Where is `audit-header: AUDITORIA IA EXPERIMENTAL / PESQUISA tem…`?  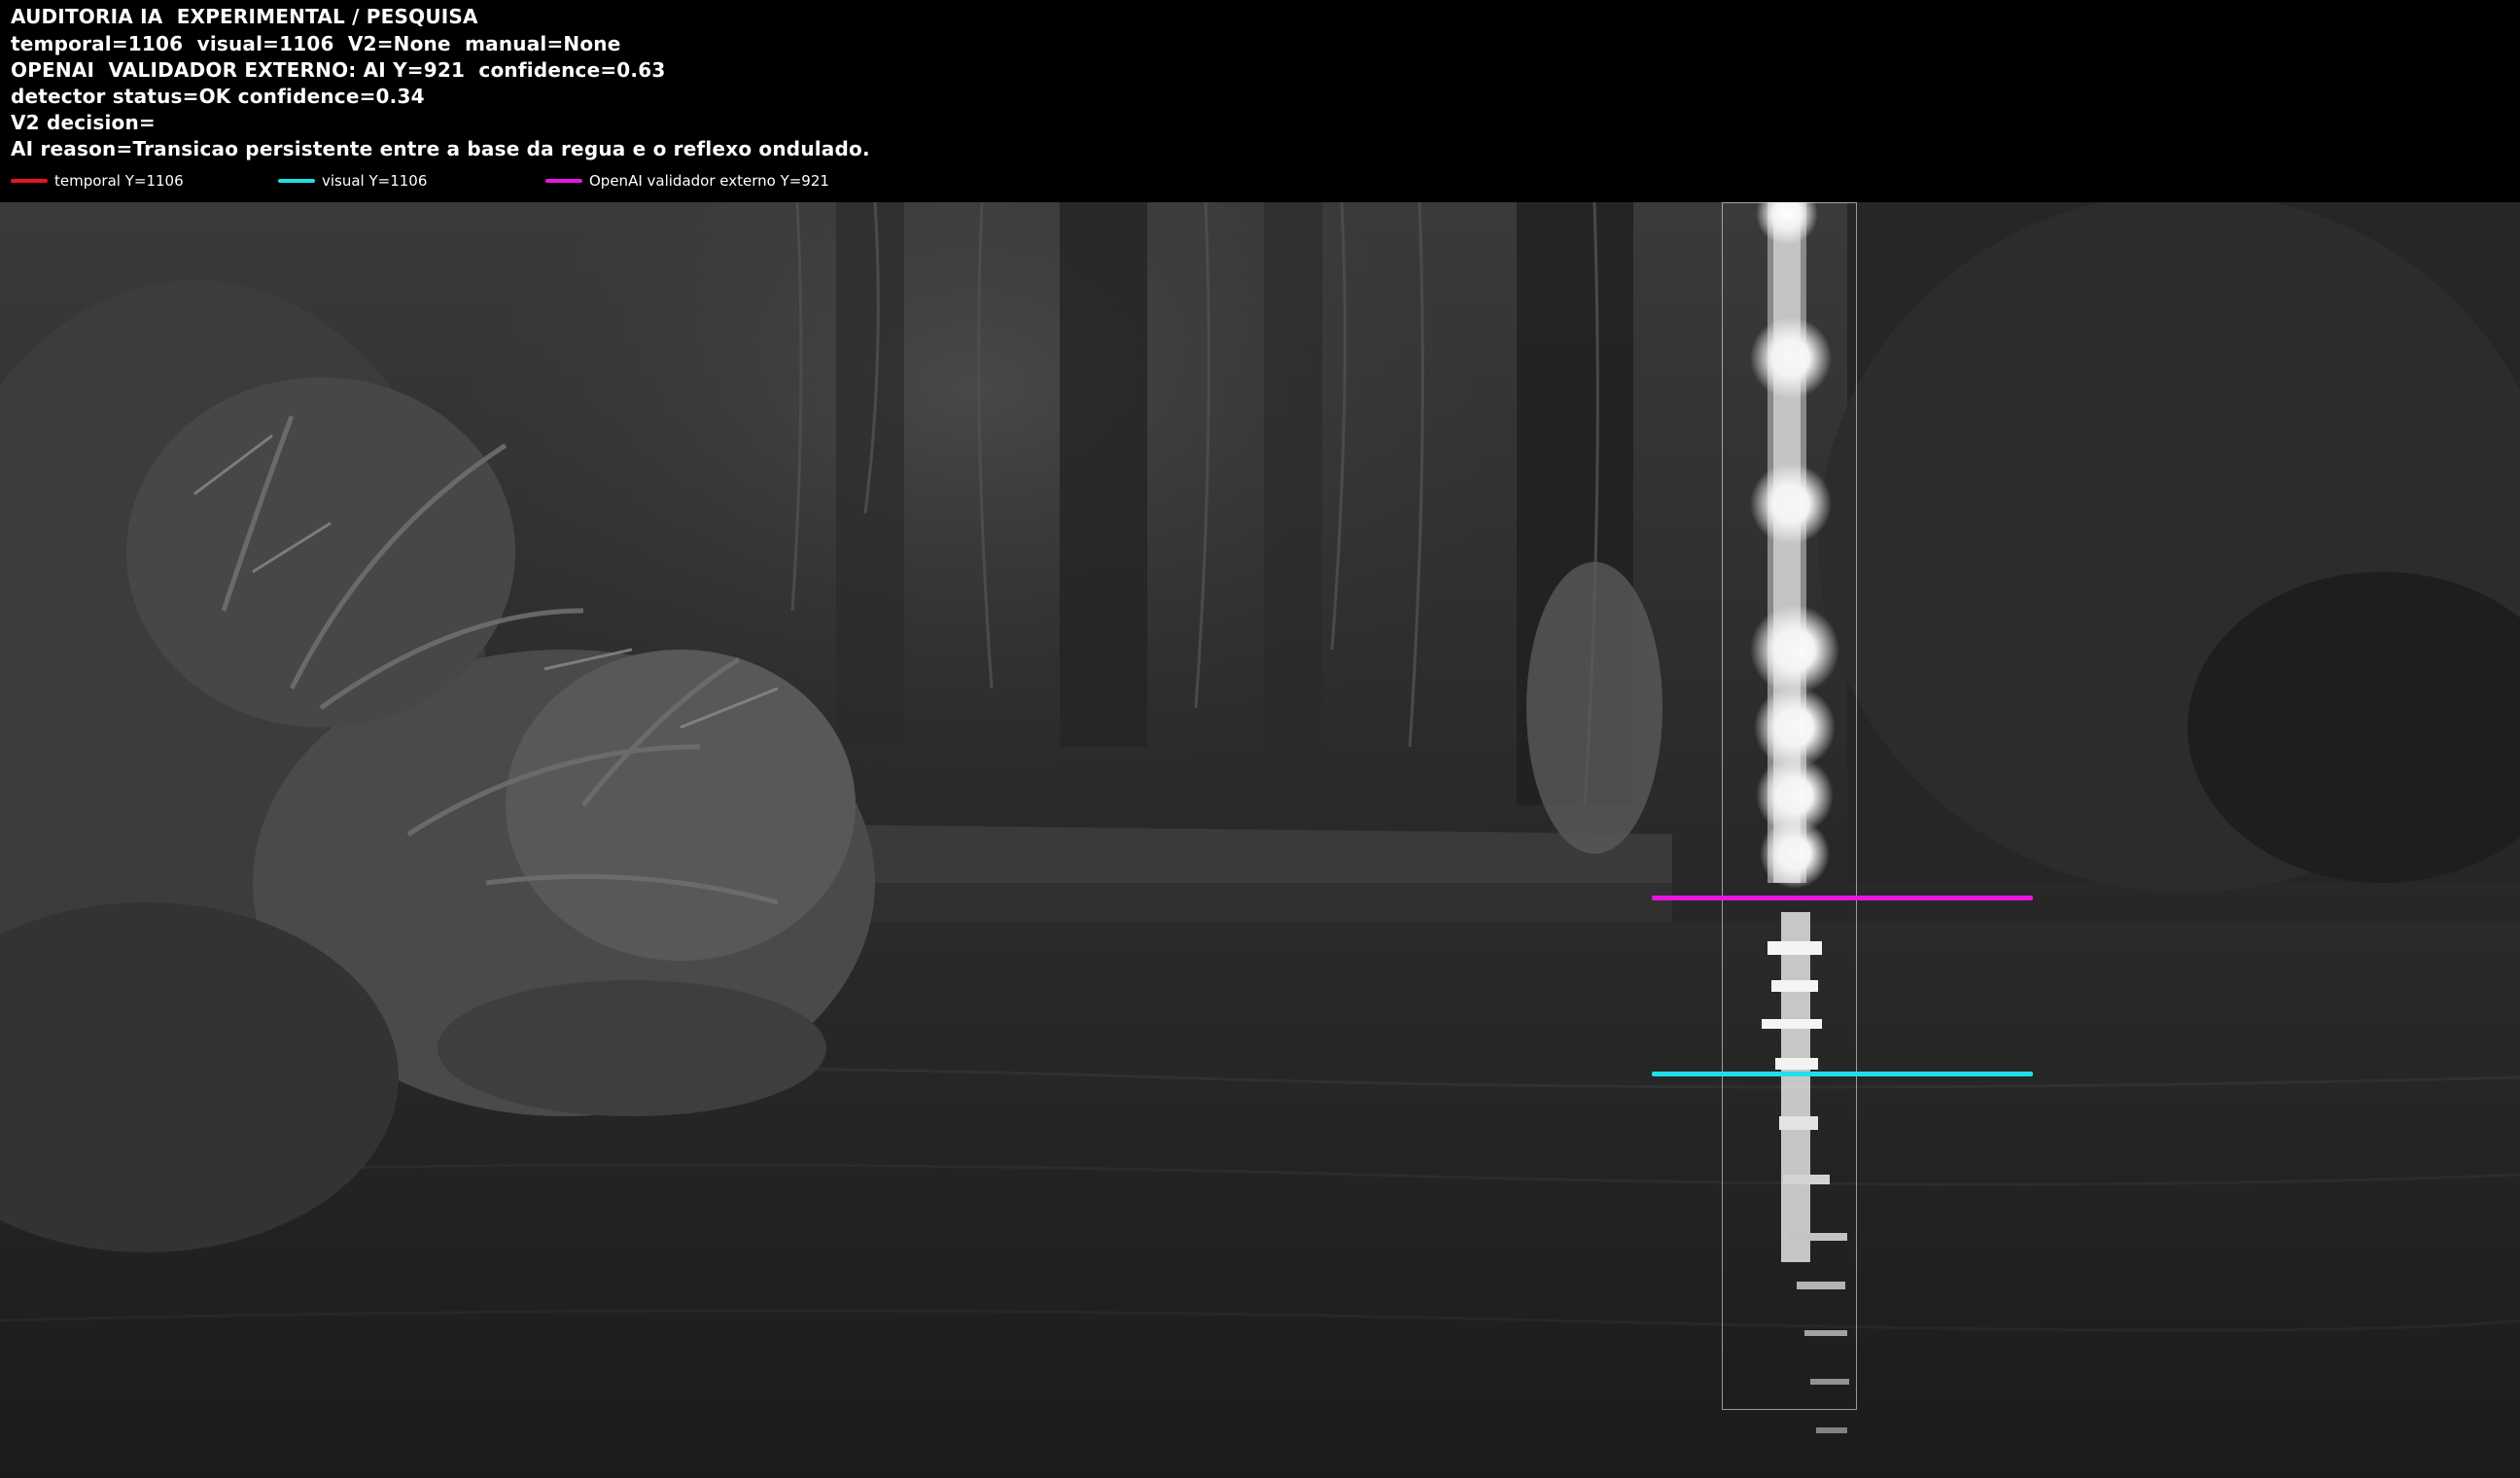 audit-header: AUDITORIA IA EXPERIMENTAL / PESQUISA tem… is located at coordinates (1260, 101).